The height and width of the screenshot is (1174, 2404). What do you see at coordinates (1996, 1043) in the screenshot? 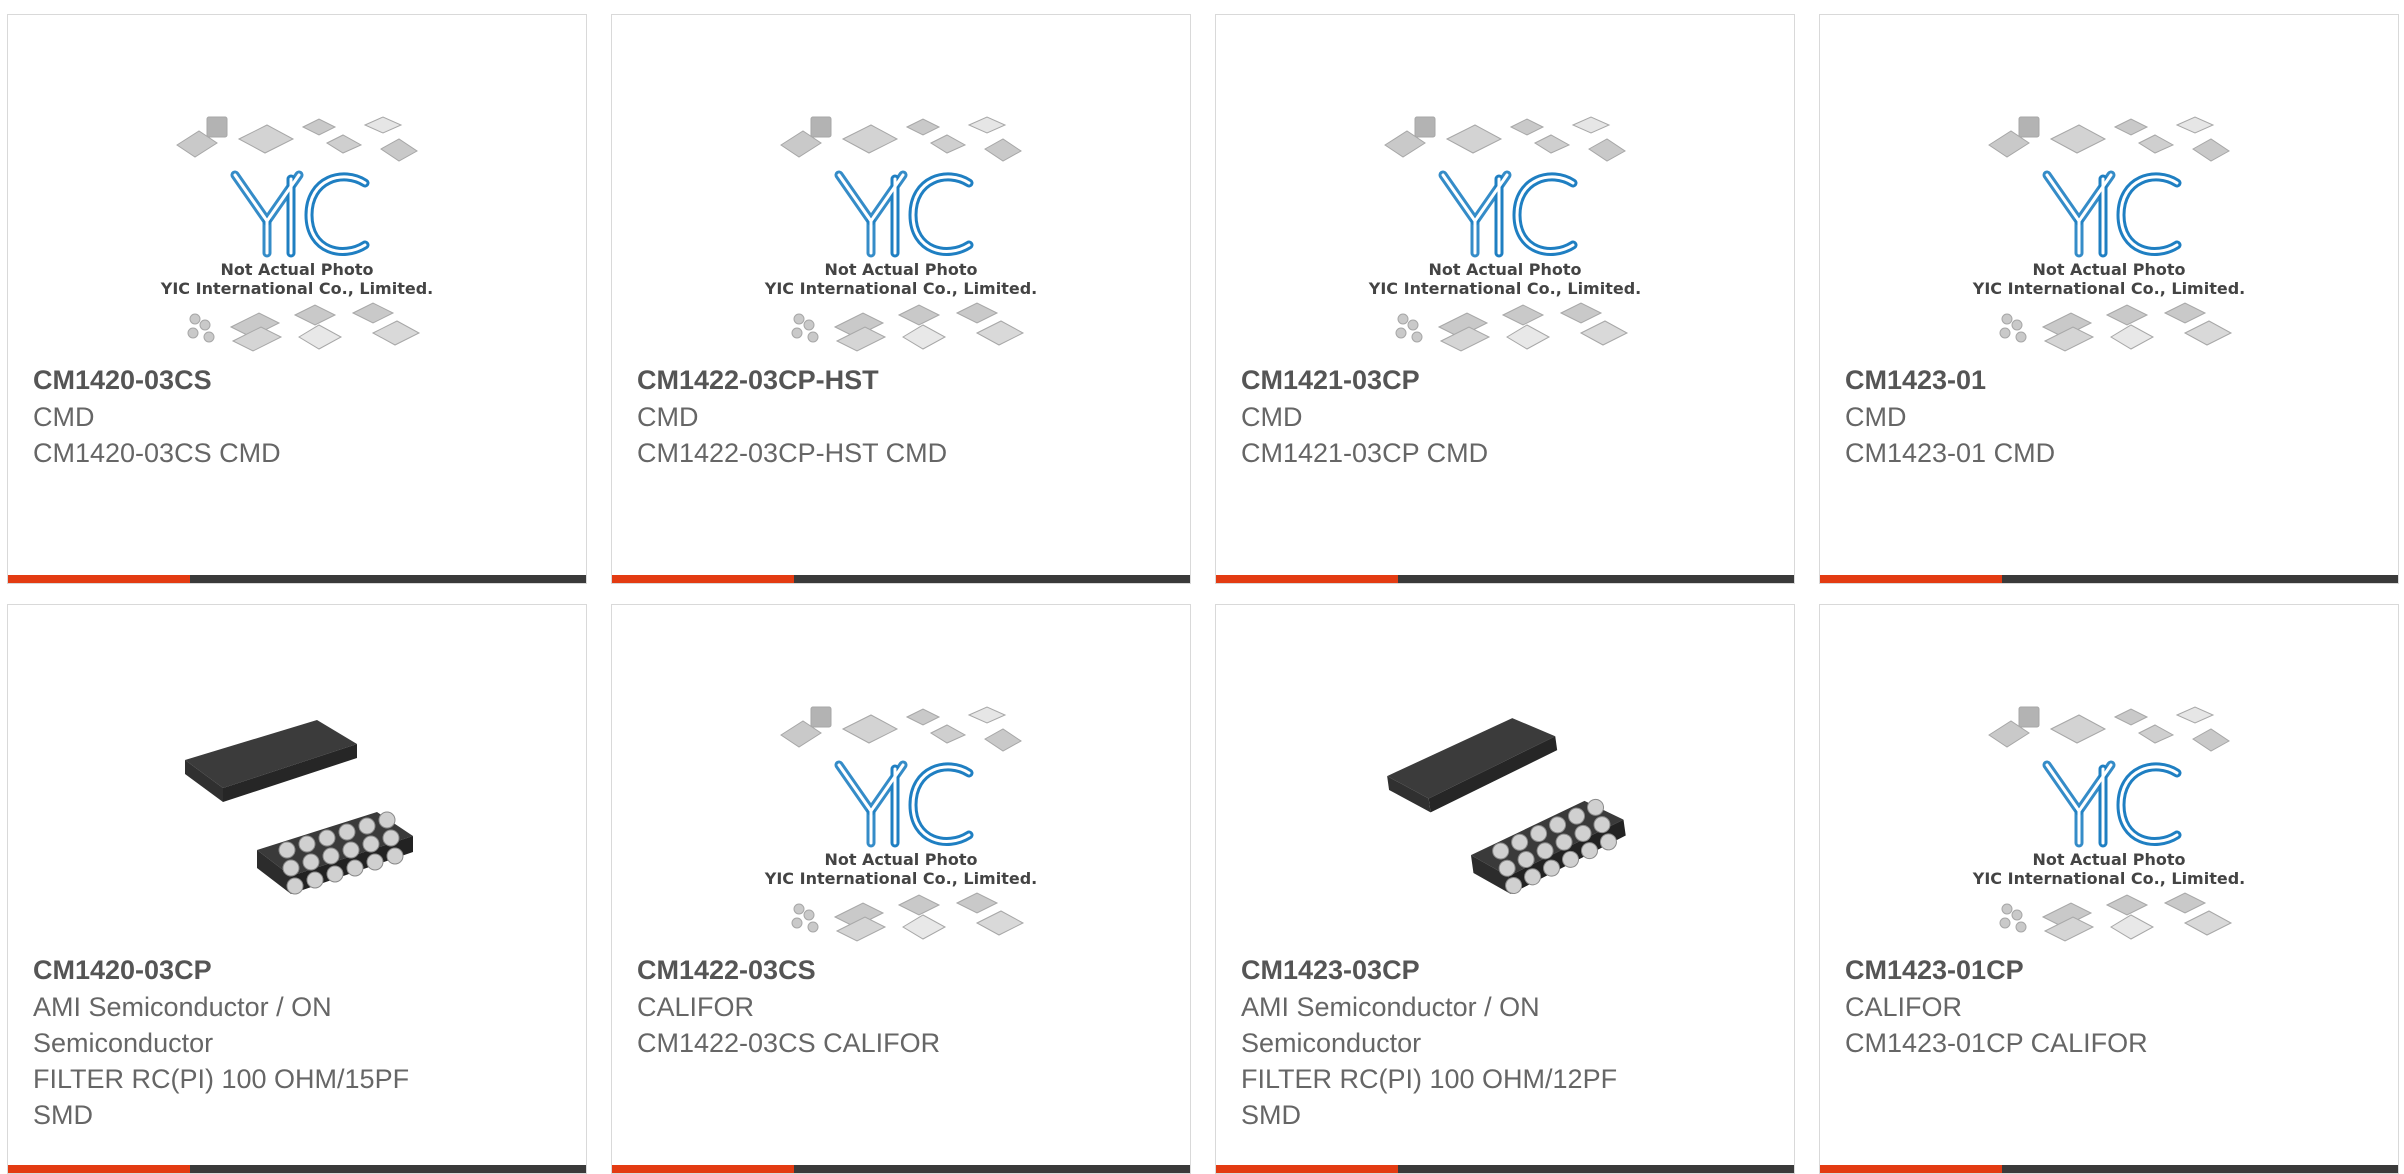
I see `product-detail-line: CM1423-01CP CALIFOR` at bounding box center [1996, 1043].